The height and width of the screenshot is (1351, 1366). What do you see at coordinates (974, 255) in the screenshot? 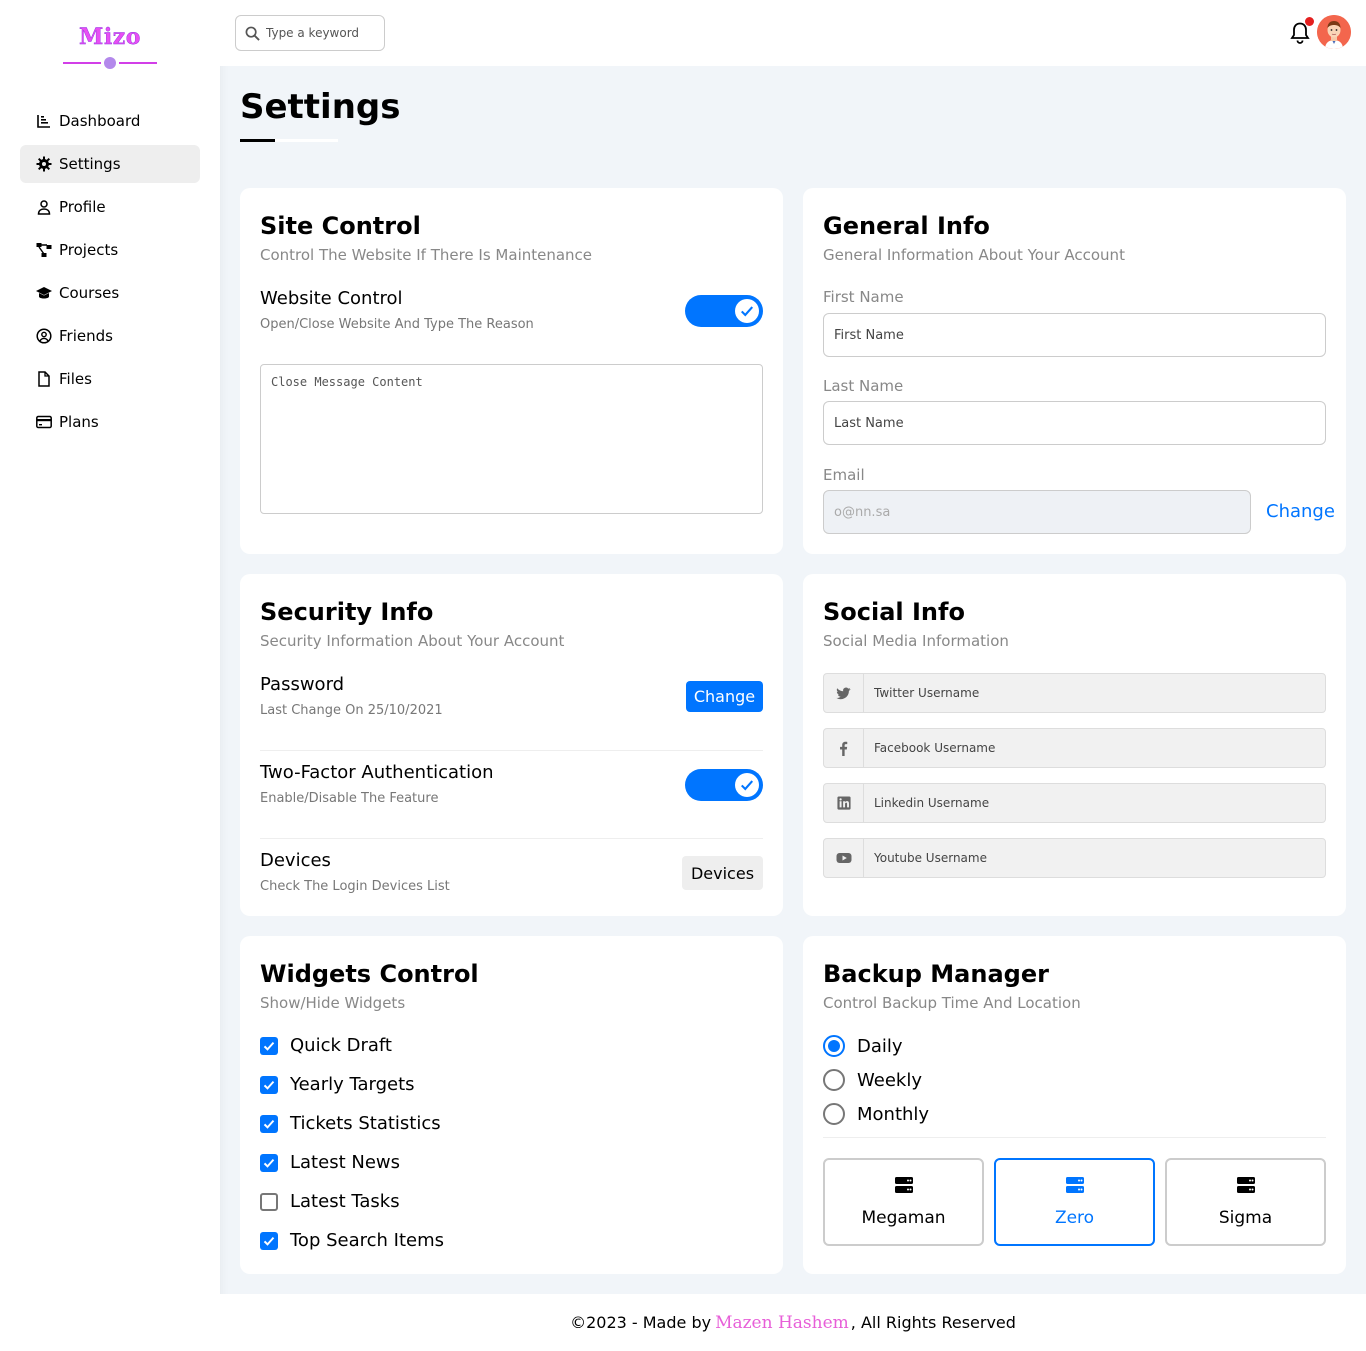
I see `card-subtitle: General Information About Your Account` at bounding box center [974, 255].